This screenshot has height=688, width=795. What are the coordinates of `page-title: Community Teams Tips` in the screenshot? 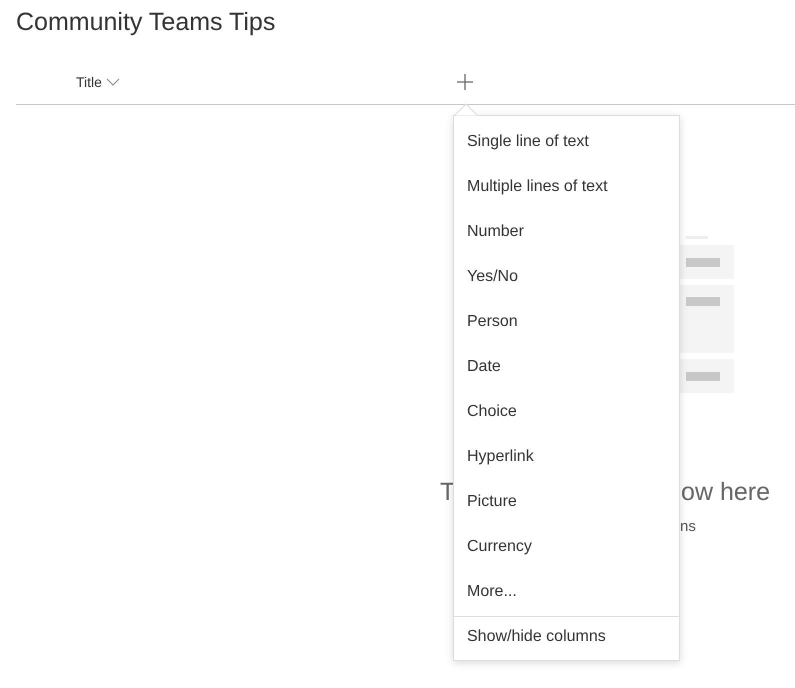 It's located at (146, 22).